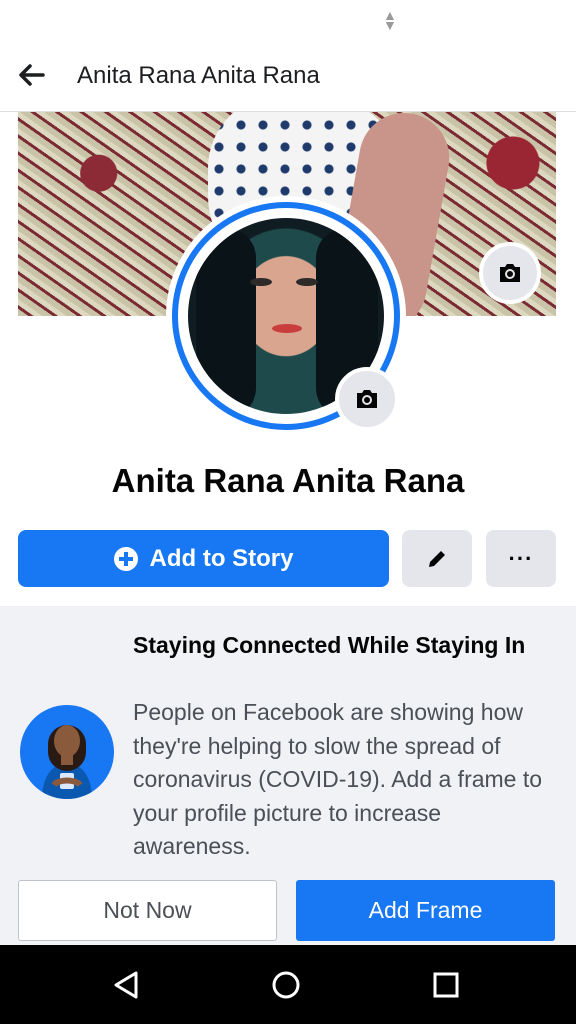  Describe the element at coordinates (32, 75) in the screenshot. I see `arrow-left-icon` at that location.